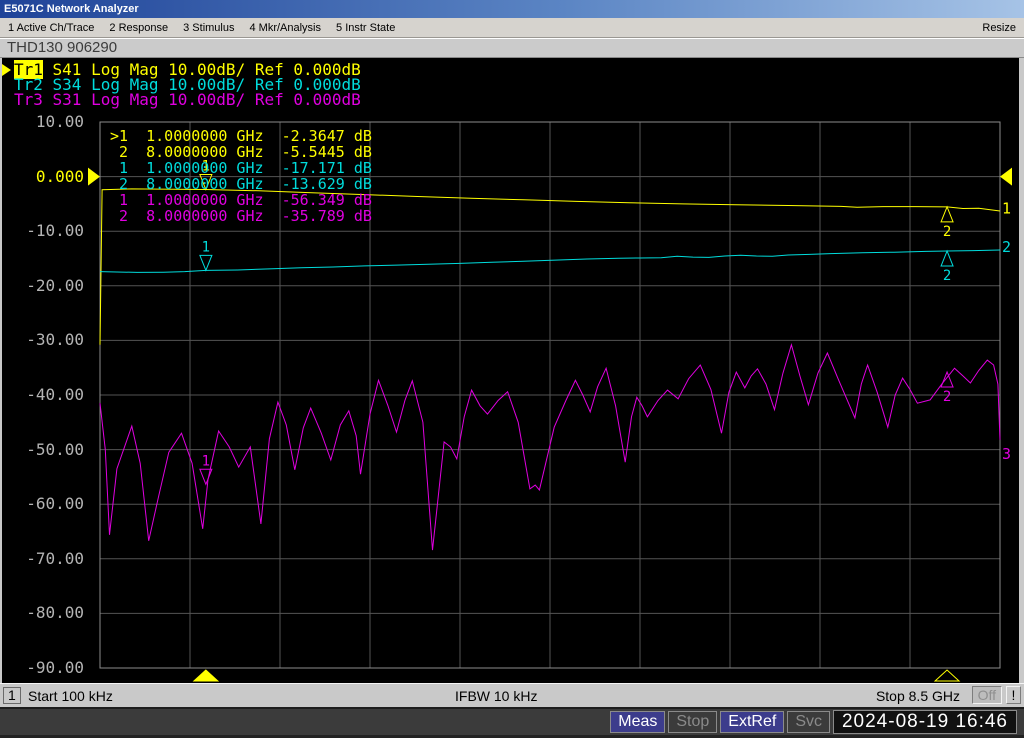 This screenshot has height=738, width=1024. Describe the element at coordinates (55, 449) in the screenshot. I see `y-axis-label: -50.00` at that location.